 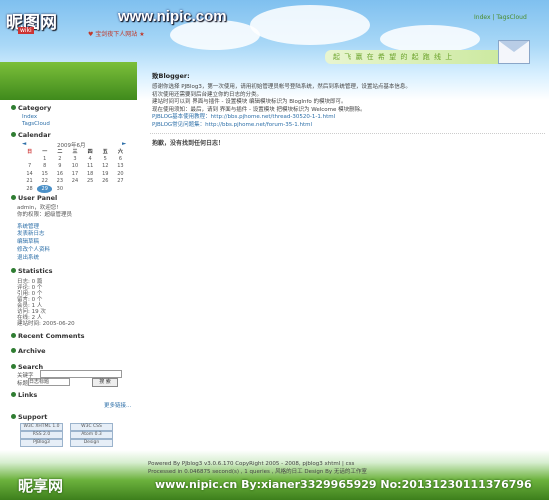 I want to click on user-link-logout: 退出系统, so click(x=28, y=257).